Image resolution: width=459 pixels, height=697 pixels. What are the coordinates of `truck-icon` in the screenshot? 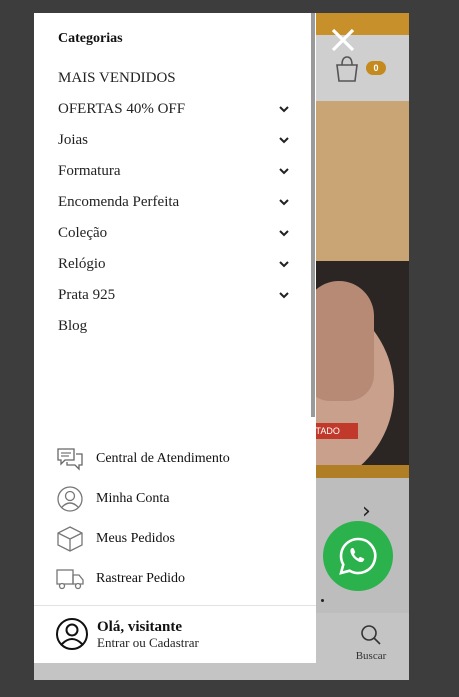 It's located at (70, 579).